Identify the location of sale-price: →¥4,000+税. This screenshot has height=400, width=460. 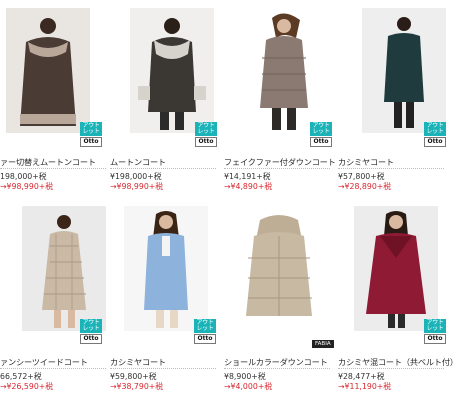
(248, 386).